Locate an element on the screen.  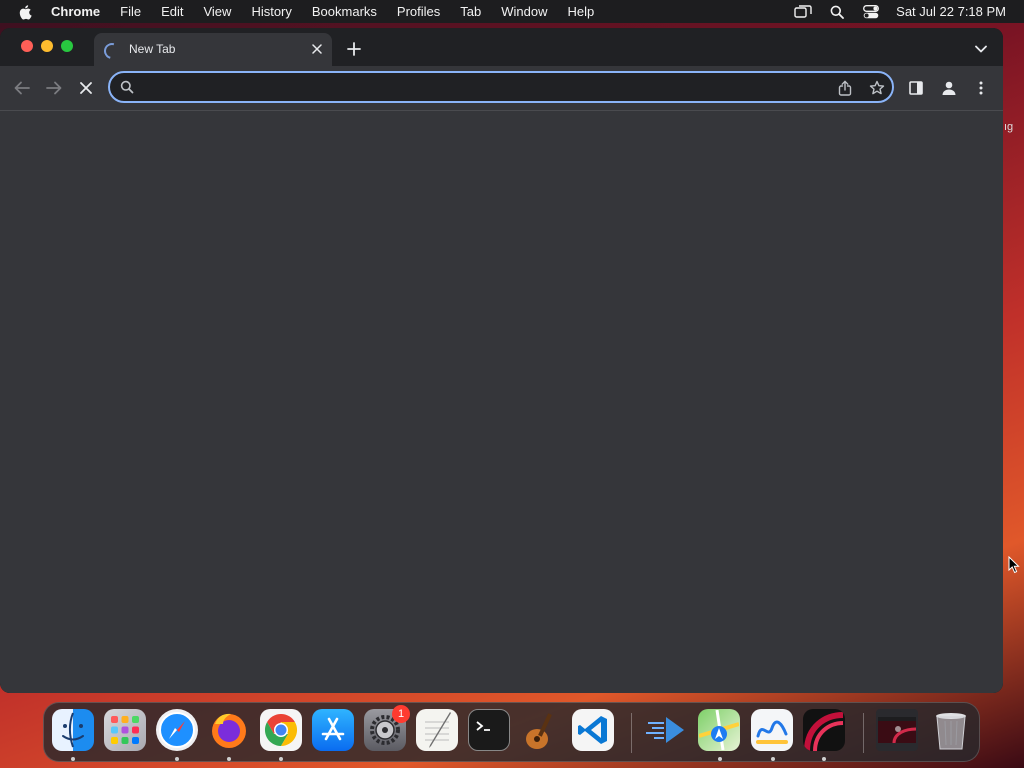
chrome-icon is located at coordinates (281, 730).